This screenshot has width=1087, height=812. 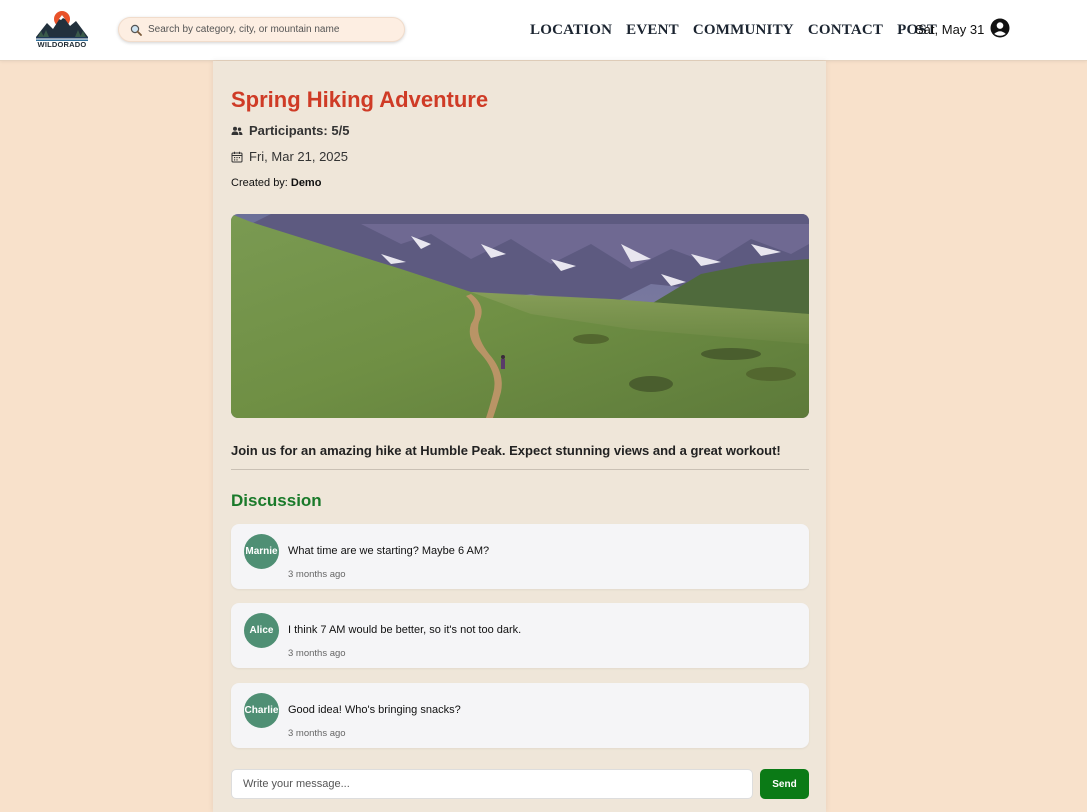 I want to click on send-button: Send, so click(x=784, y=784).